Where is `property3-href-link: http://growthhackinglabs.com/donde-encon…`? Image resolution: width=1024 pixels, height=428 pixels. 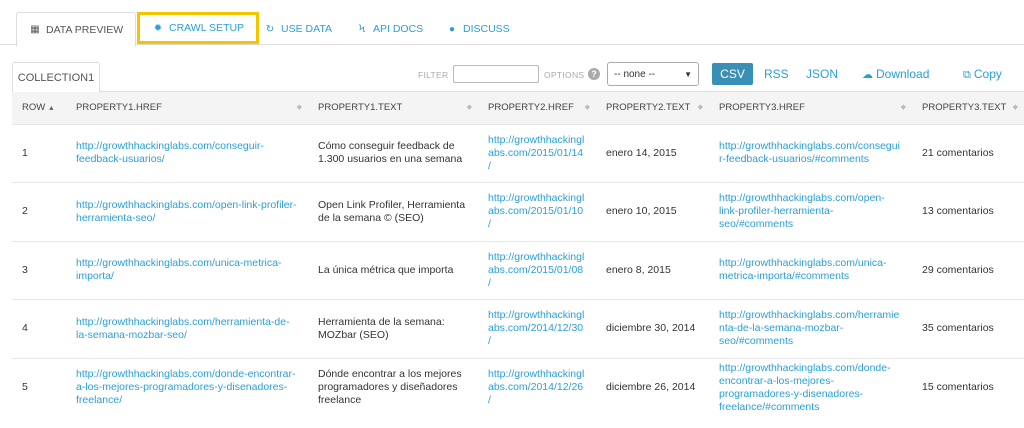 property3-href-link: http://growthhackinglabs.com/donde-encon… is located at coordinates (805, 387).